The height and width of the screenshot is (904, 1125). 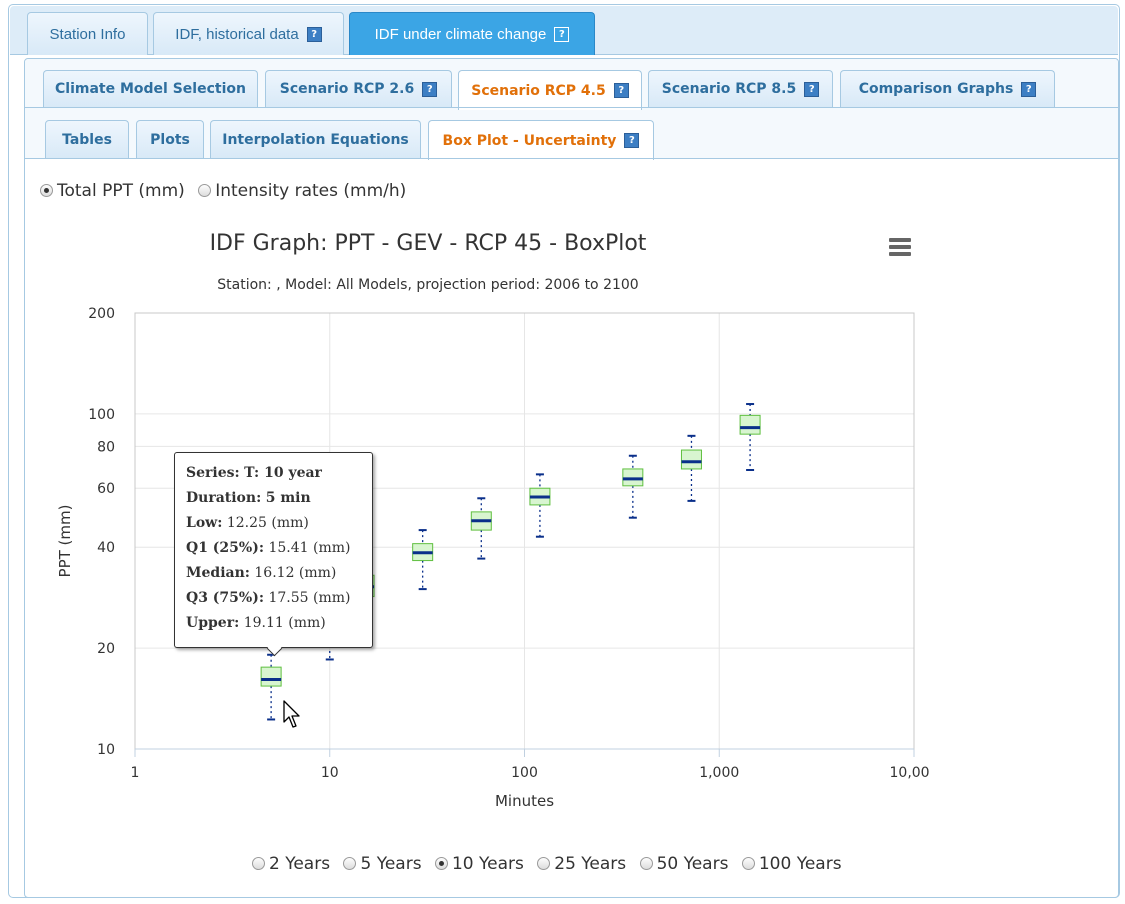 What do you see at coordinates (121, 191) in the screenshot?
I see `radio-label: Total PPT (mm)` at bounding box center [121, 191].